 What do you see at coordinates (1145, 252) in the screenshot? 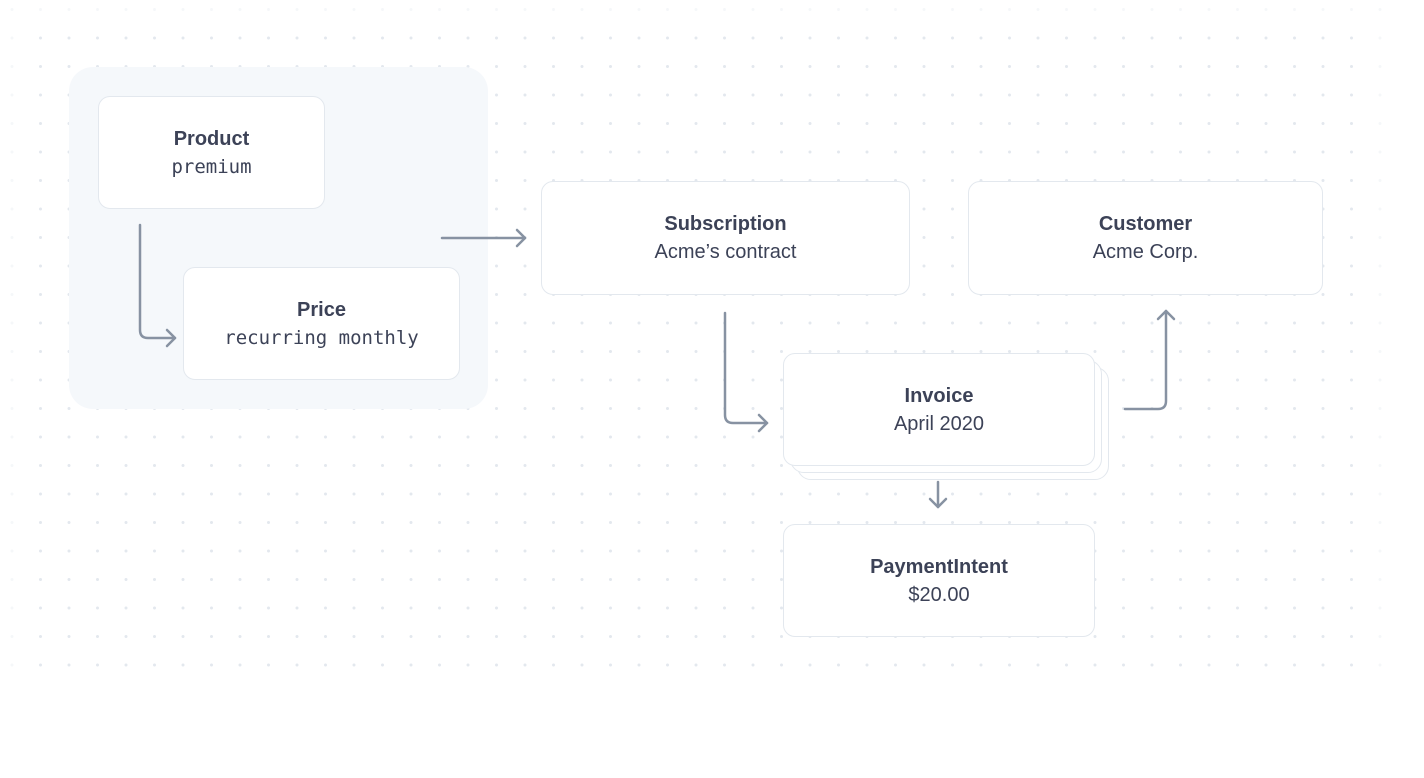
I see `customer-subtitle: Acme Corp.` at bounding box center [1145, 252].